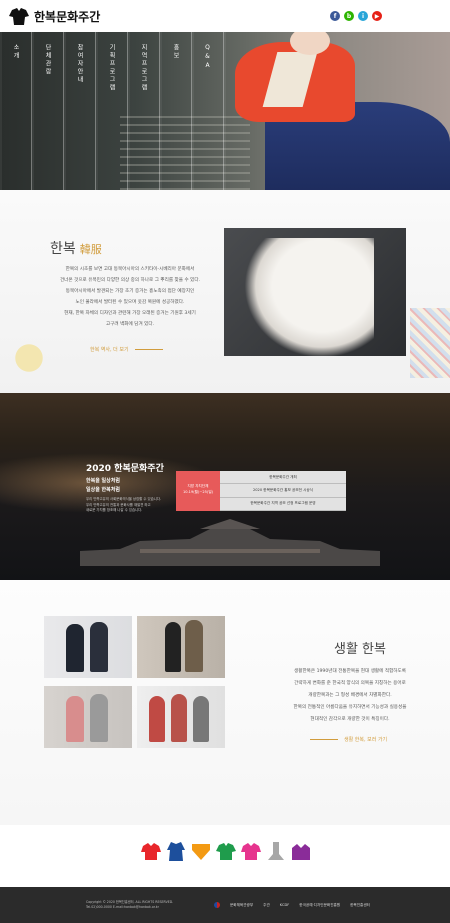  I want to click on jeogori-icon, so click(151, 851).